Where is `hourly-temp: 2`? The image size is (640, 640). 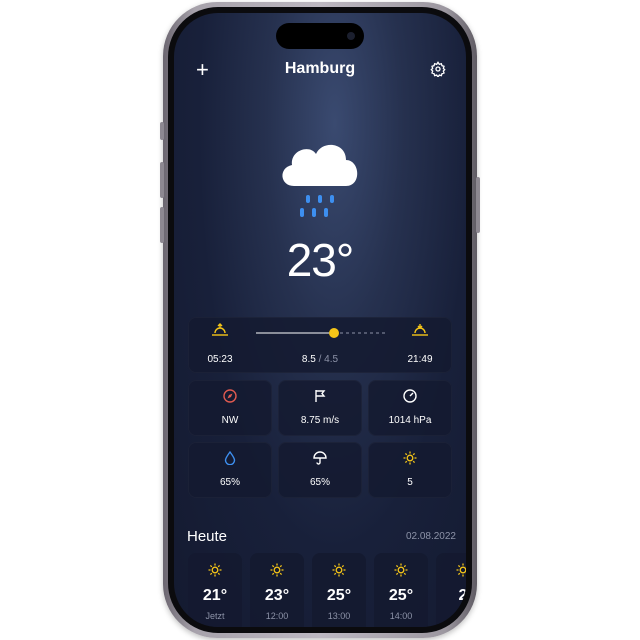
hourly-temp: 2 is located at coordinates (462, 595).